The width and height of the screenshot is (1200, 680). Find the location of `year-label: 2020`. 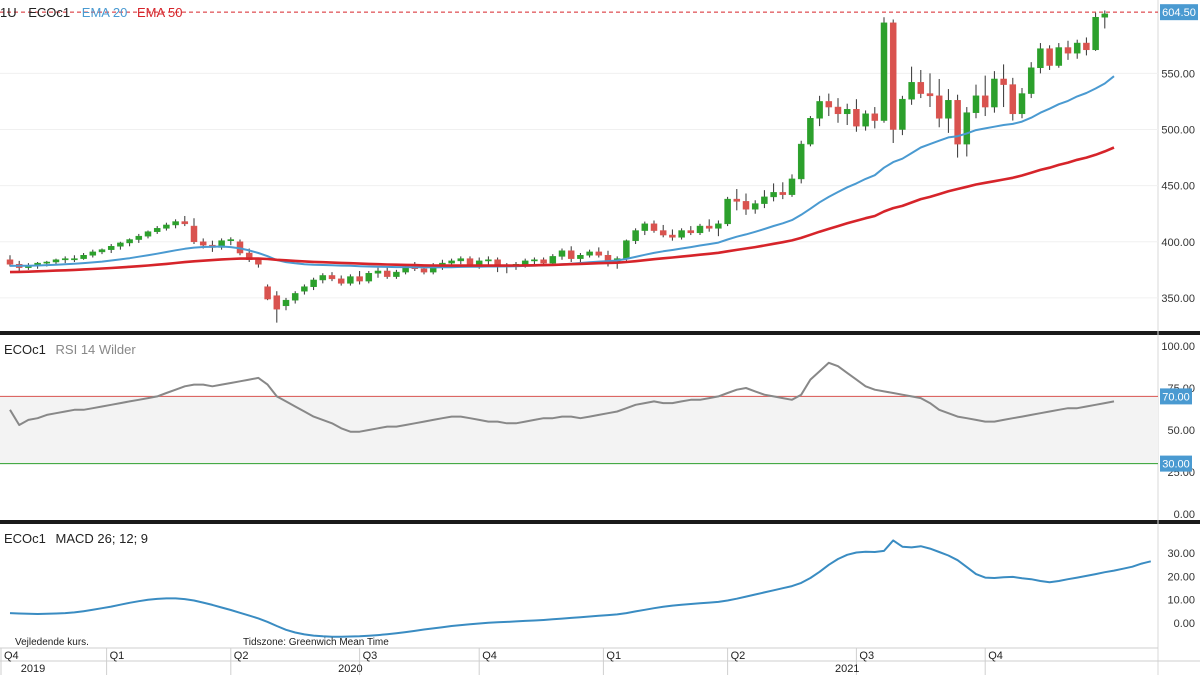

year-label: 2020 is located at coordinates (350, 669).